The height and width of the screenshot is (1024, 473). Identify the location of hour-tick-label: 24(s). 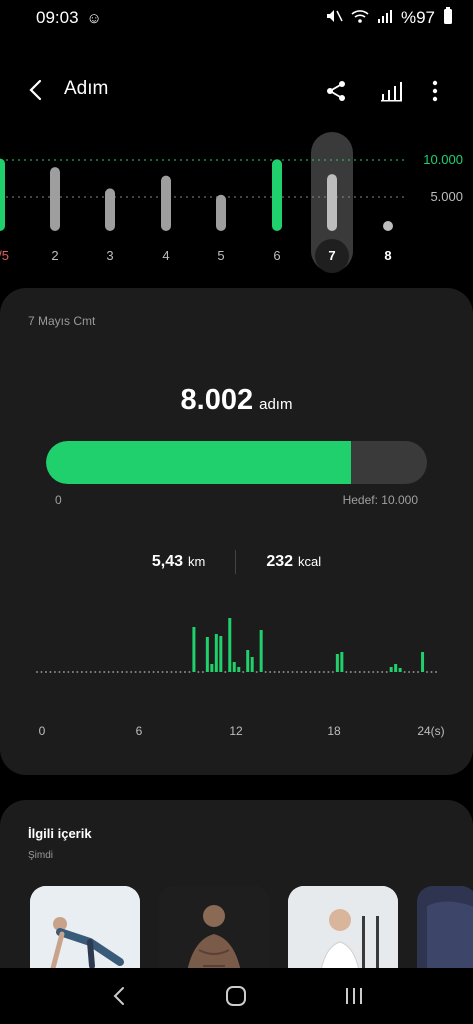
(431, 731).